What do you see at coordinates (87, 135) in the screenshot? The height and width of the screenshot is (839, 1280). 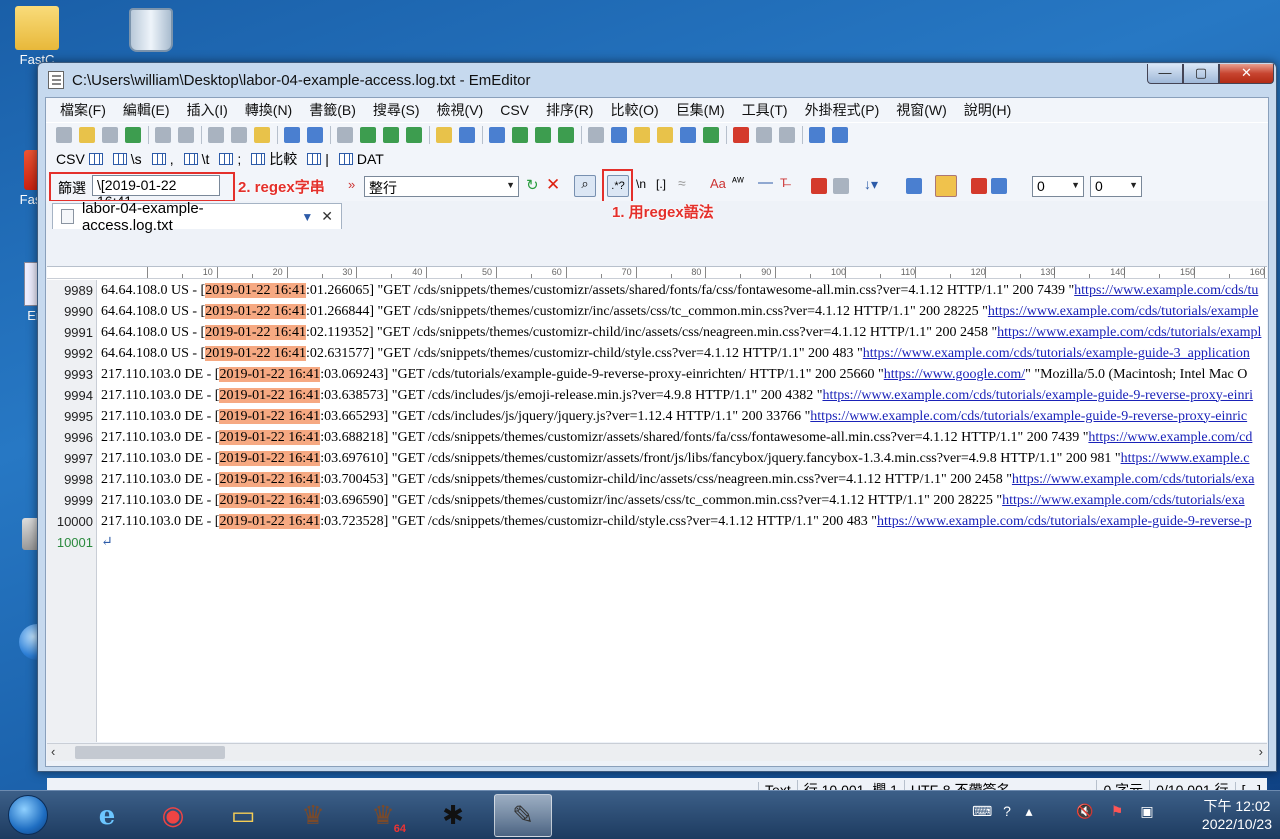 I see `open-folder-icon` at bounding box center [87, 135].